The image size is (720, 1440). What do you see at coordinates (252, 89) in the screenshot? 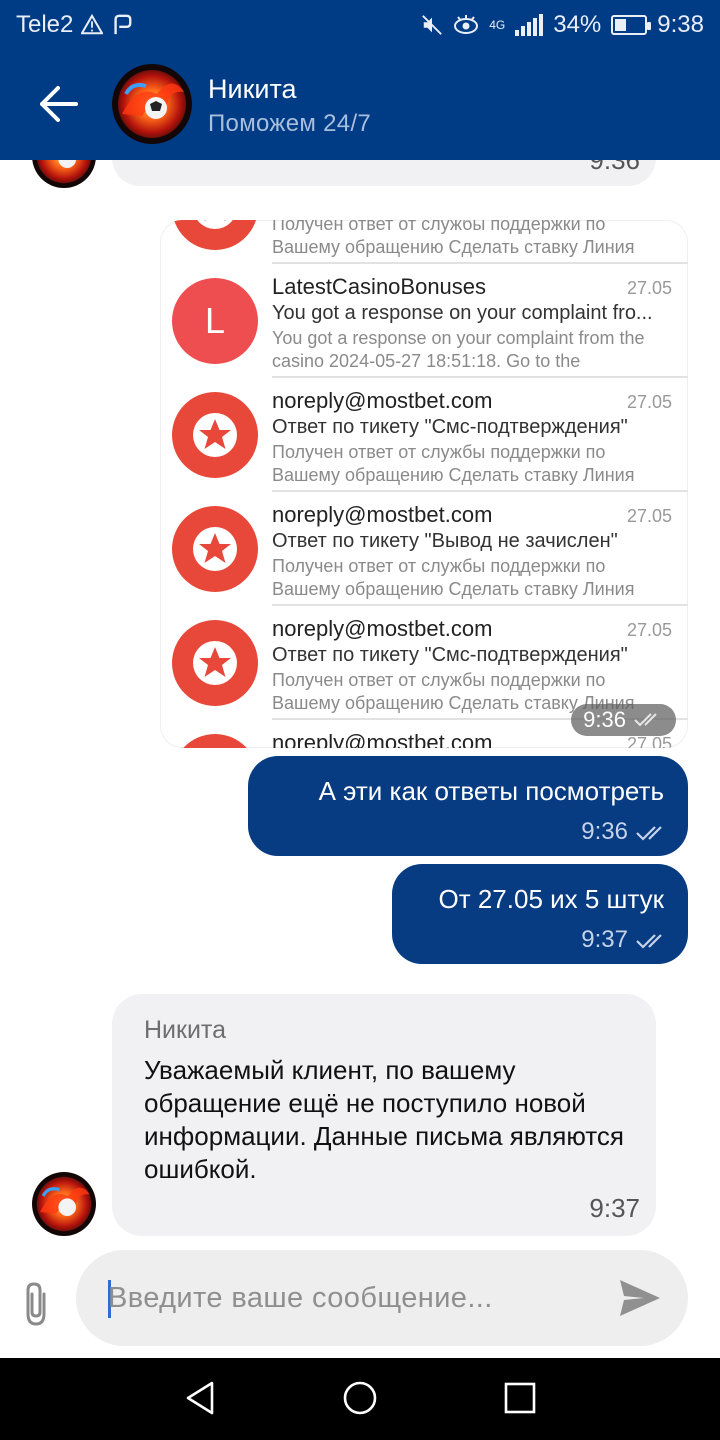
I see `contact-name: Никита` at bounding box center [252, 89].